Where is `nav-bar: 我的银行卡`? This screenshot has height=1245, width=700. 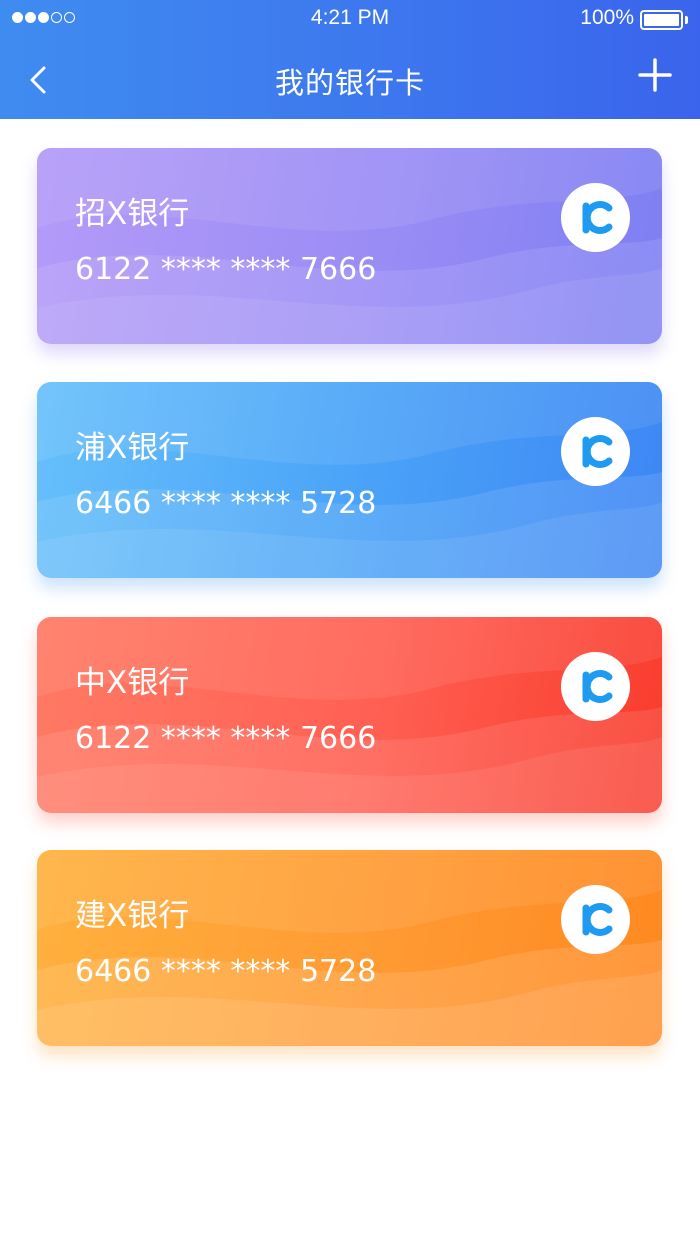 nav-bar: 我的银行卡 is located at coordinates (350, 79).